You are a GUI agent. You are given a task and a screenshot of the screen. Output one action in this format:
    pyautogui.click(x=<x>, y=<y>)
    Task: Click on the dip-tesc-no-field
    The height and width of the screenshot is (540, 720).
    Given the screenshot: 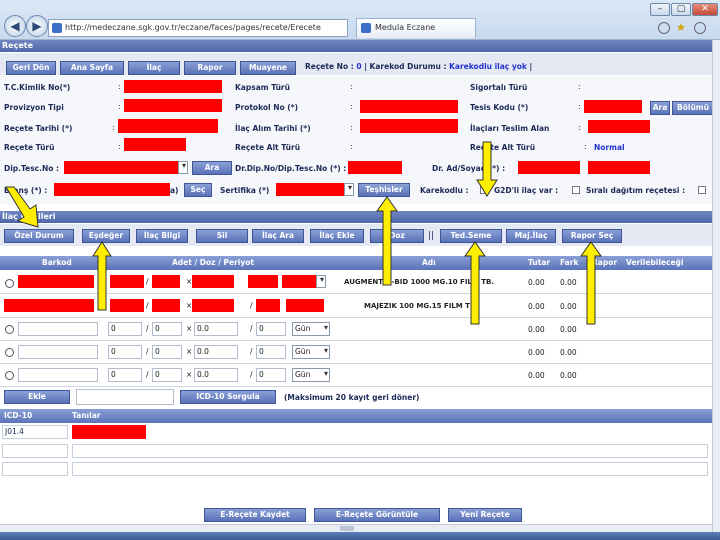 What is the action you would take?
    pyautogui.click(x=121, y=167)
    